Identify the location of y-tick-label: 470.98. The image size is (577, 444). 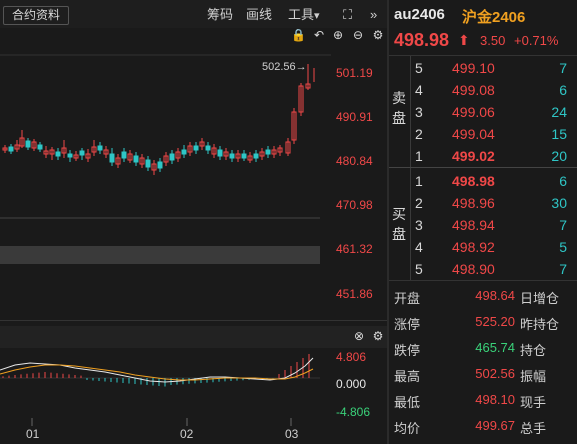
(354, 205).